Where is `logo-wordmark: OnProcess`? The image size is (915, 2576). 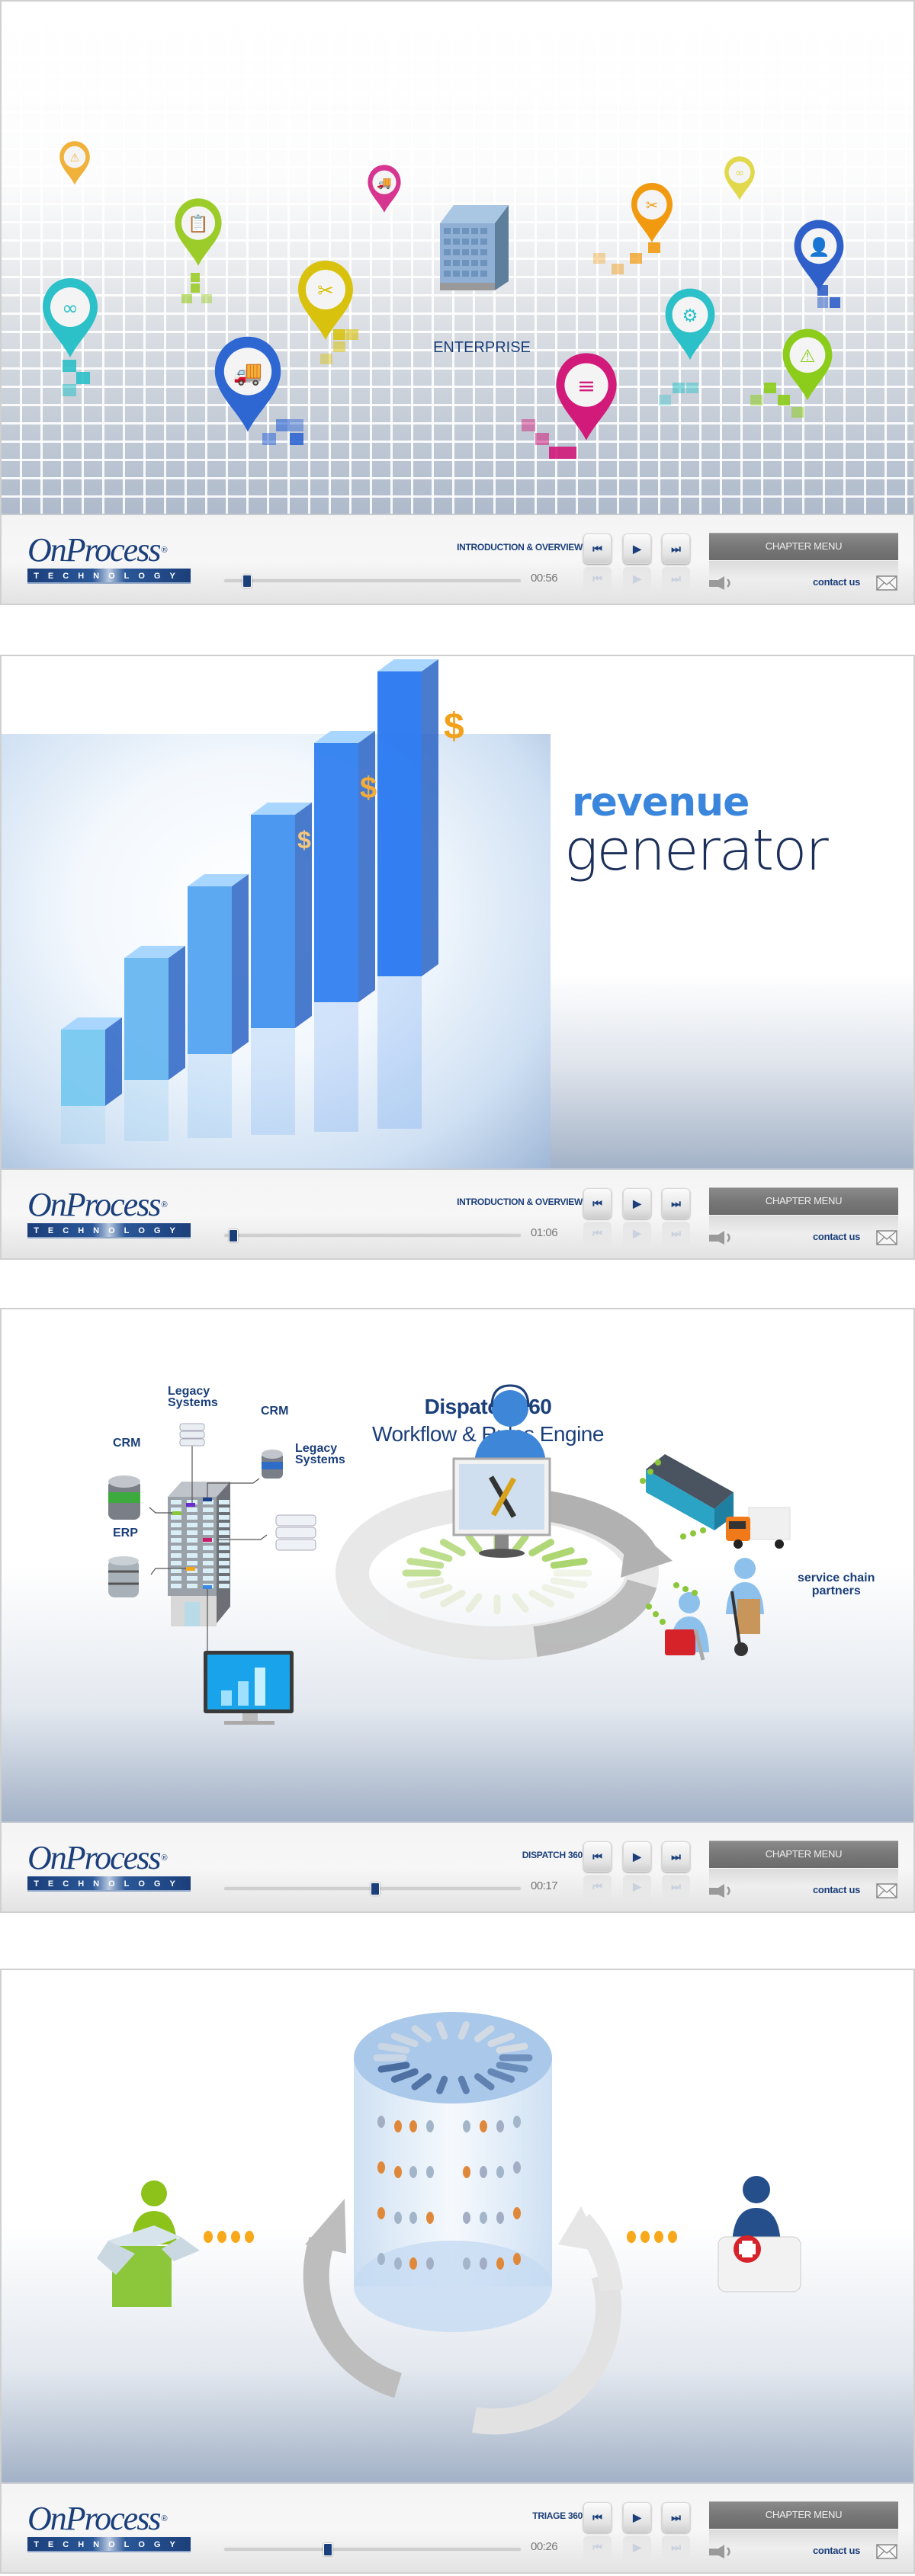 logo-wordmark: OnProcess is located at coordinates (94, 2518).